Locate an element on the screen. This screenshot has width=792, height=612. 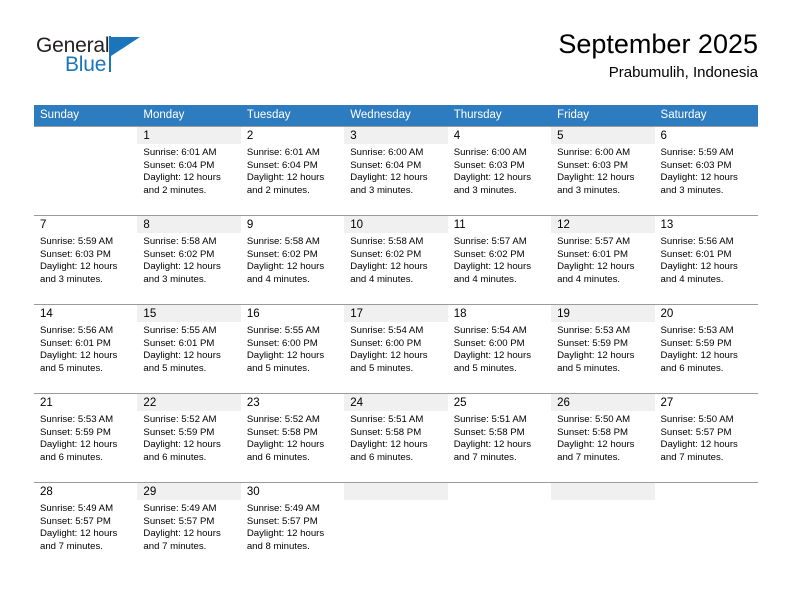
general-blue-logo: General Blue is located at coordinates (94, 60).